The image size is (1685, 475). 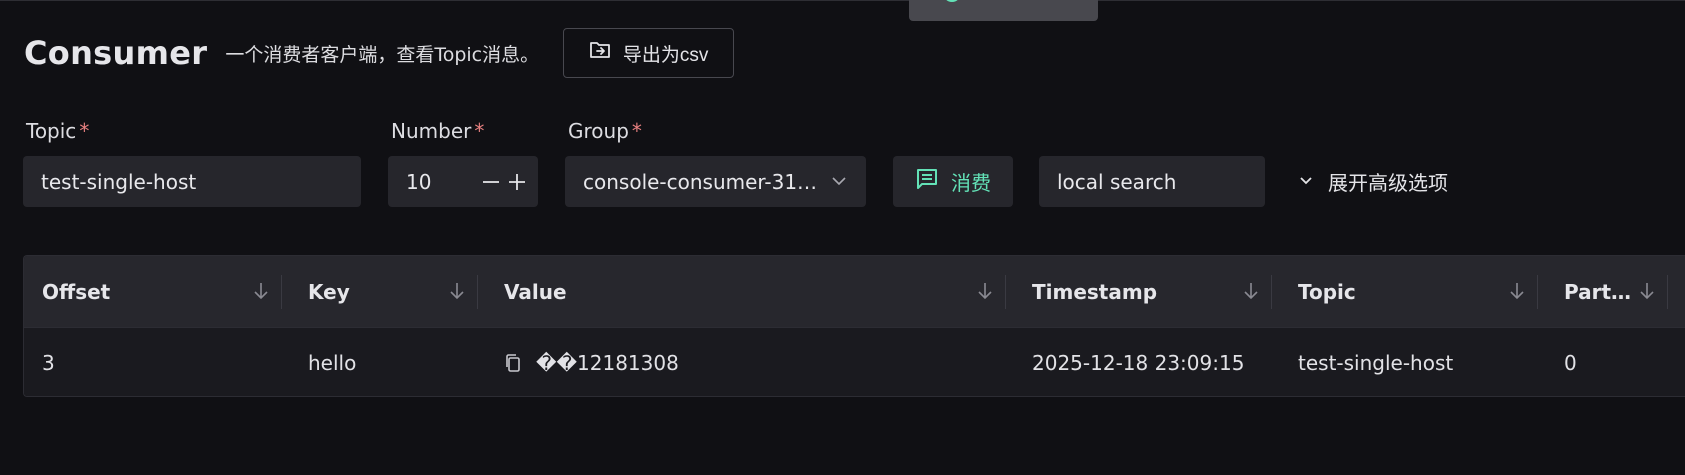 What do you see at coordinates (535, 291) in the screenshot?
I see `column-header-value: Value` at bounding box center [535, 291].